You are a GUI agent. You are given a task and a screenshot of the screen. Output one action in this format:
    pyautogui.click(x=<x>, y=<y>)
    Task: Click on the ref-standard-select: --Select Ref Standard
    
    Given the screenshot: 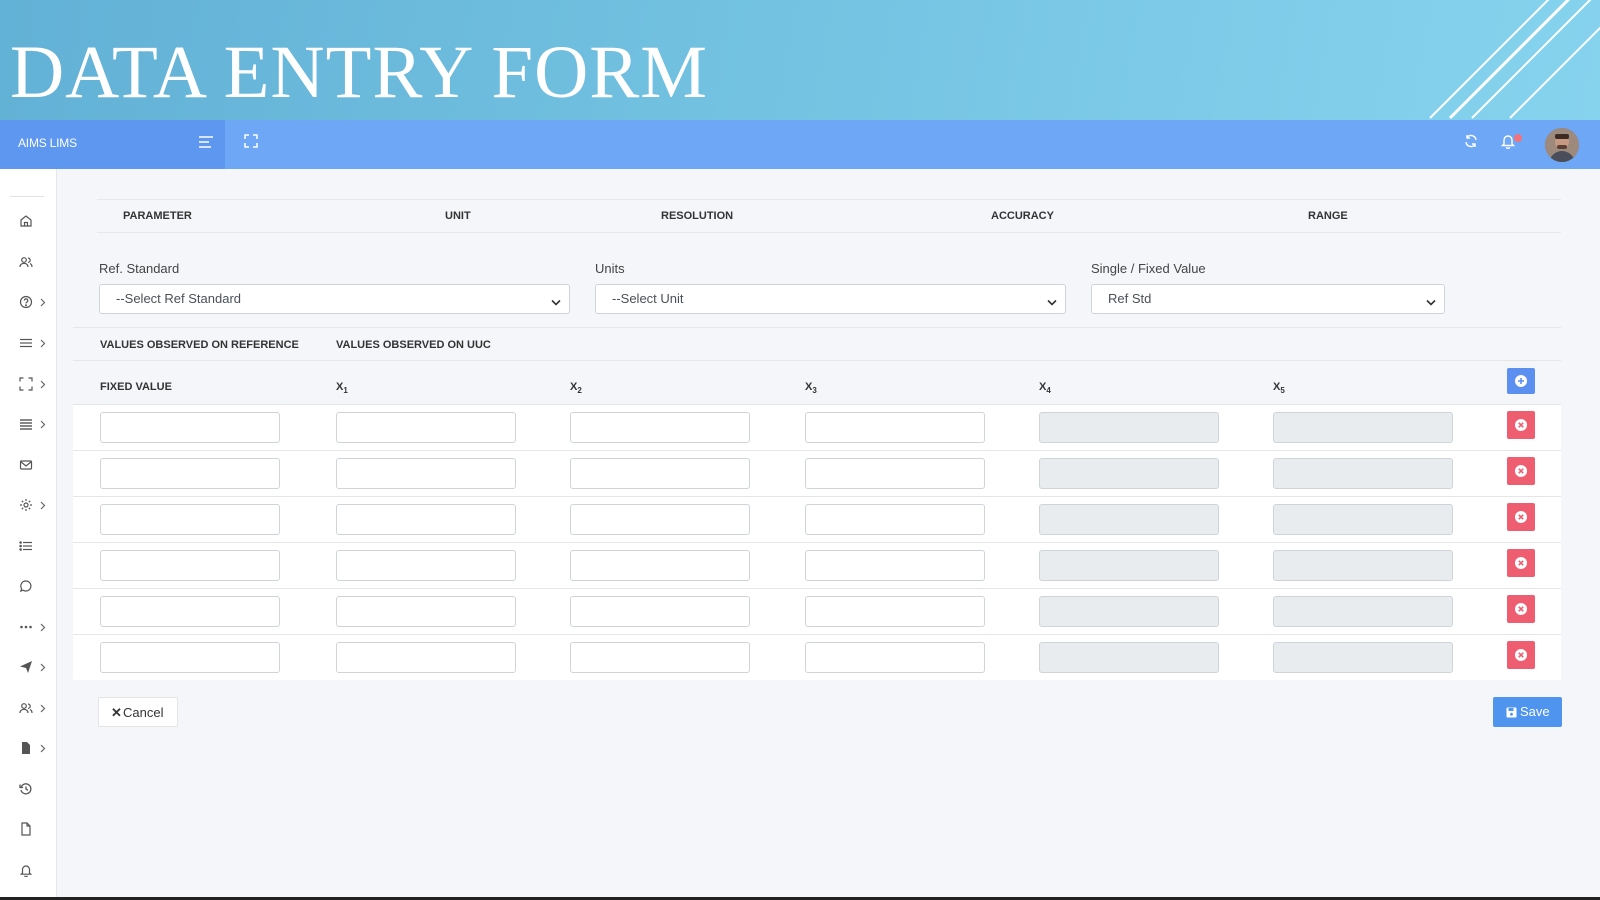 What is the action you would take?
    pyautogui.click(x=334, y=299)
    